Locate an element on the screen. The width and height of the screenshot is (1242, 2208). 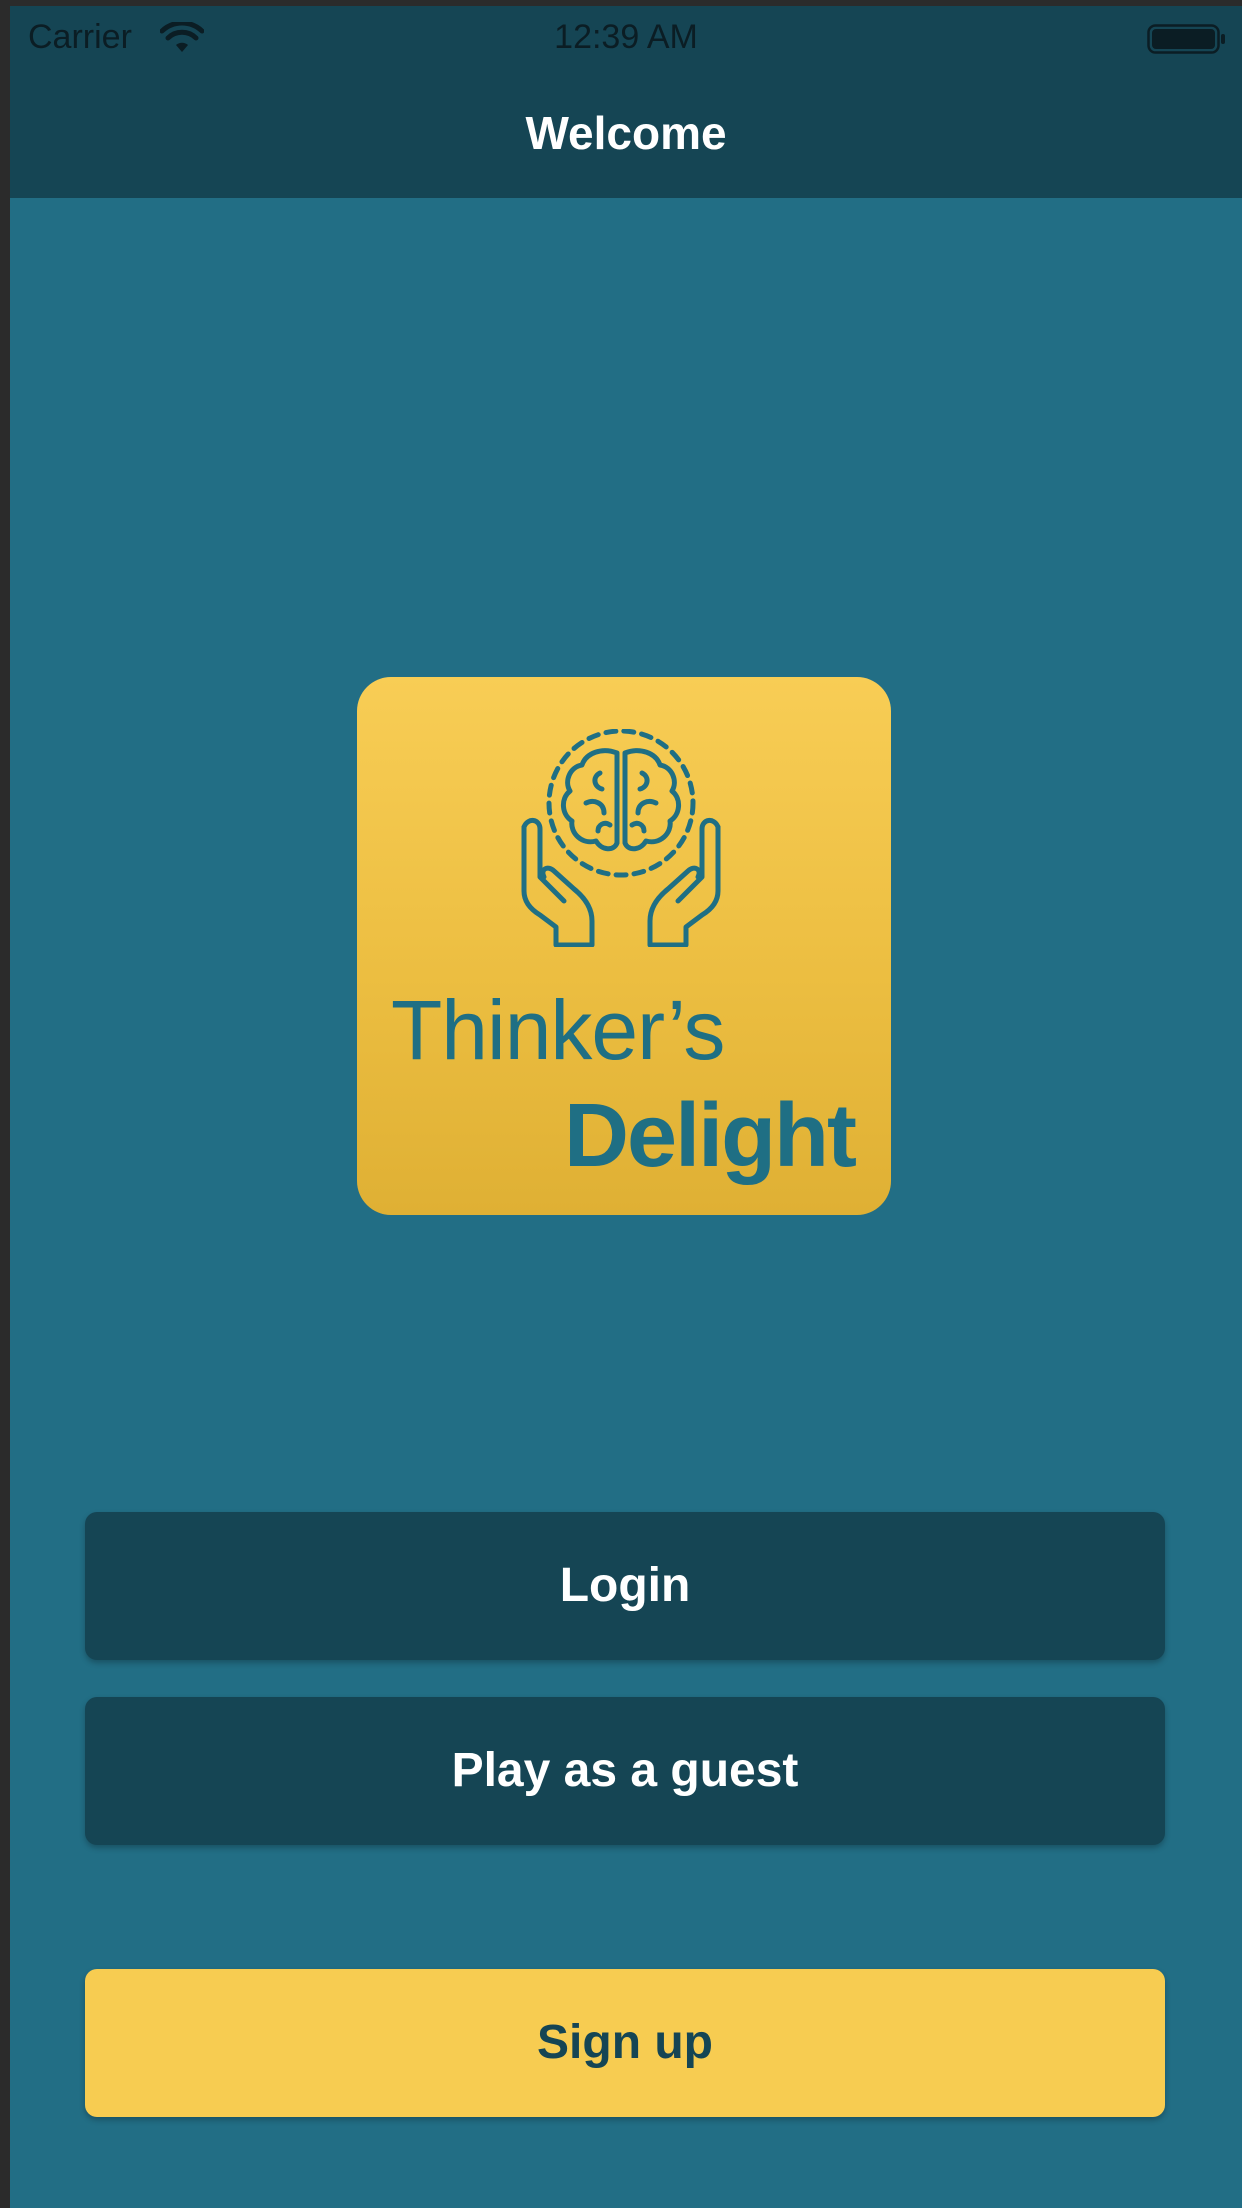
logo-text-thinkers: Thinker’s is located at coordinates (558, 1030).